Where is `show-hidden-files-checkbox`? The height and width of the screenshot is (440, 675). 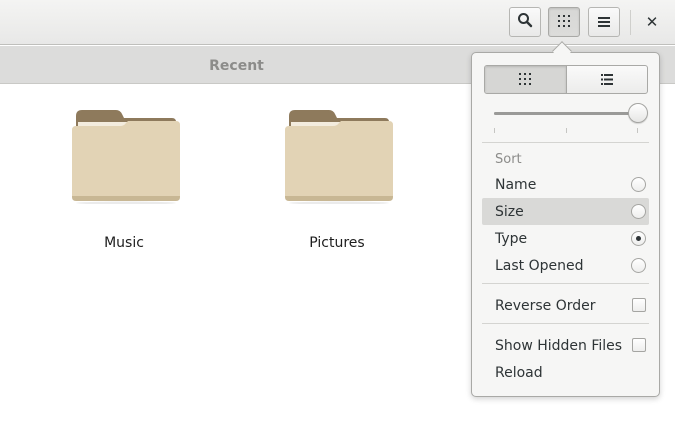
show-hidden-files-checkbox is located at coordinates (639, 345).